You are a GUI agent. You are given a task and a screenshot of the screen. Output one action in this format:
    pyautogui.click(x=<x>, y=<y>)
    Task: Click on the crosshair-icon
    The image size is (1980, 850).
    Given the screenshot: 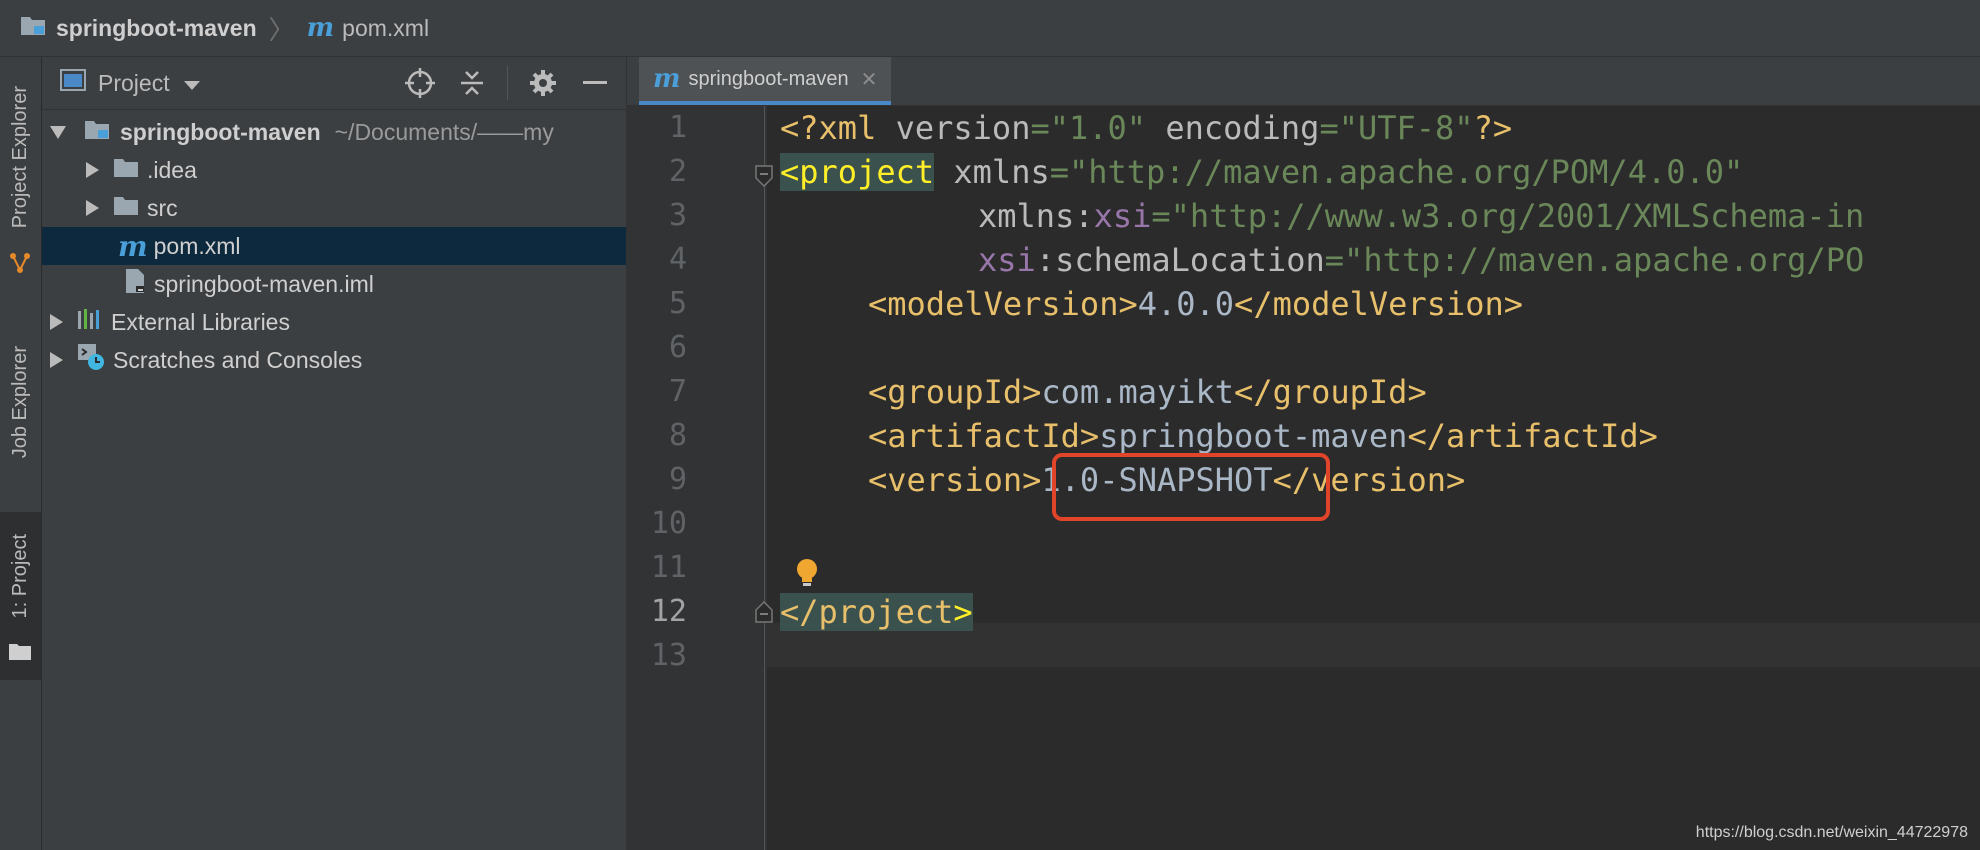 What is the action you would take?
    pyautogui.click(x=420, y=83)
    